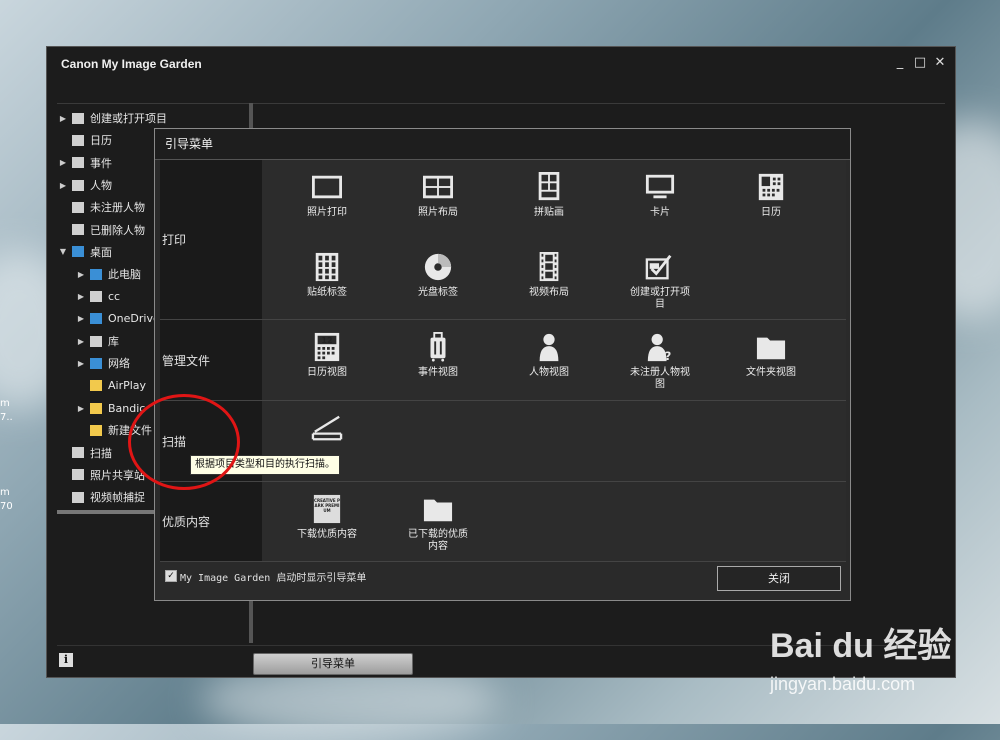  Describe the element at coordinates (127, 386) in the screenshot. I see `tree-item-label: AirPlay` at that location.